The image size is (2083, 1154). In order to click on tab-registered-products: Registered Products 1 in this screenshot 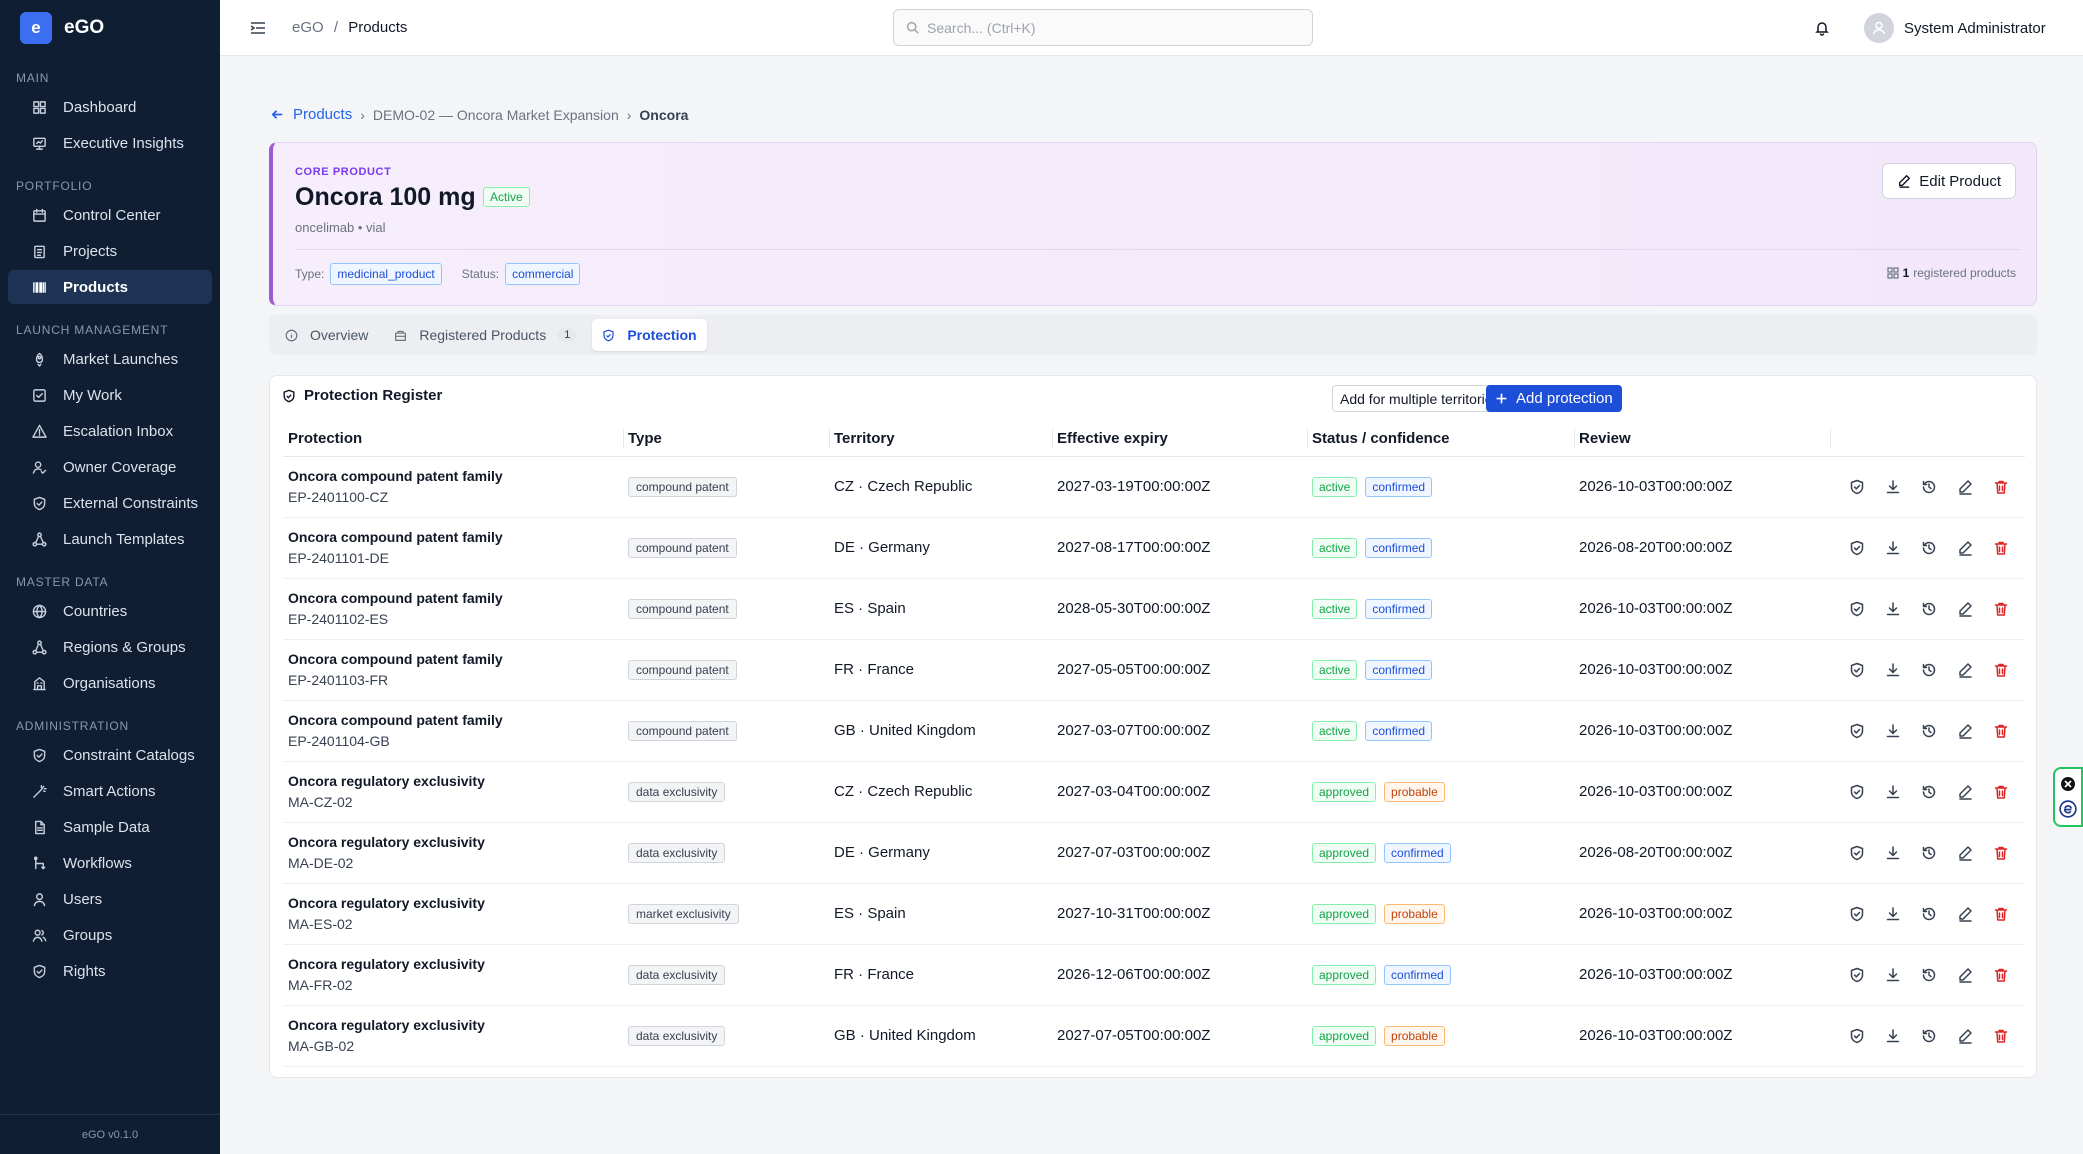, I will do `click(485, 335)`.